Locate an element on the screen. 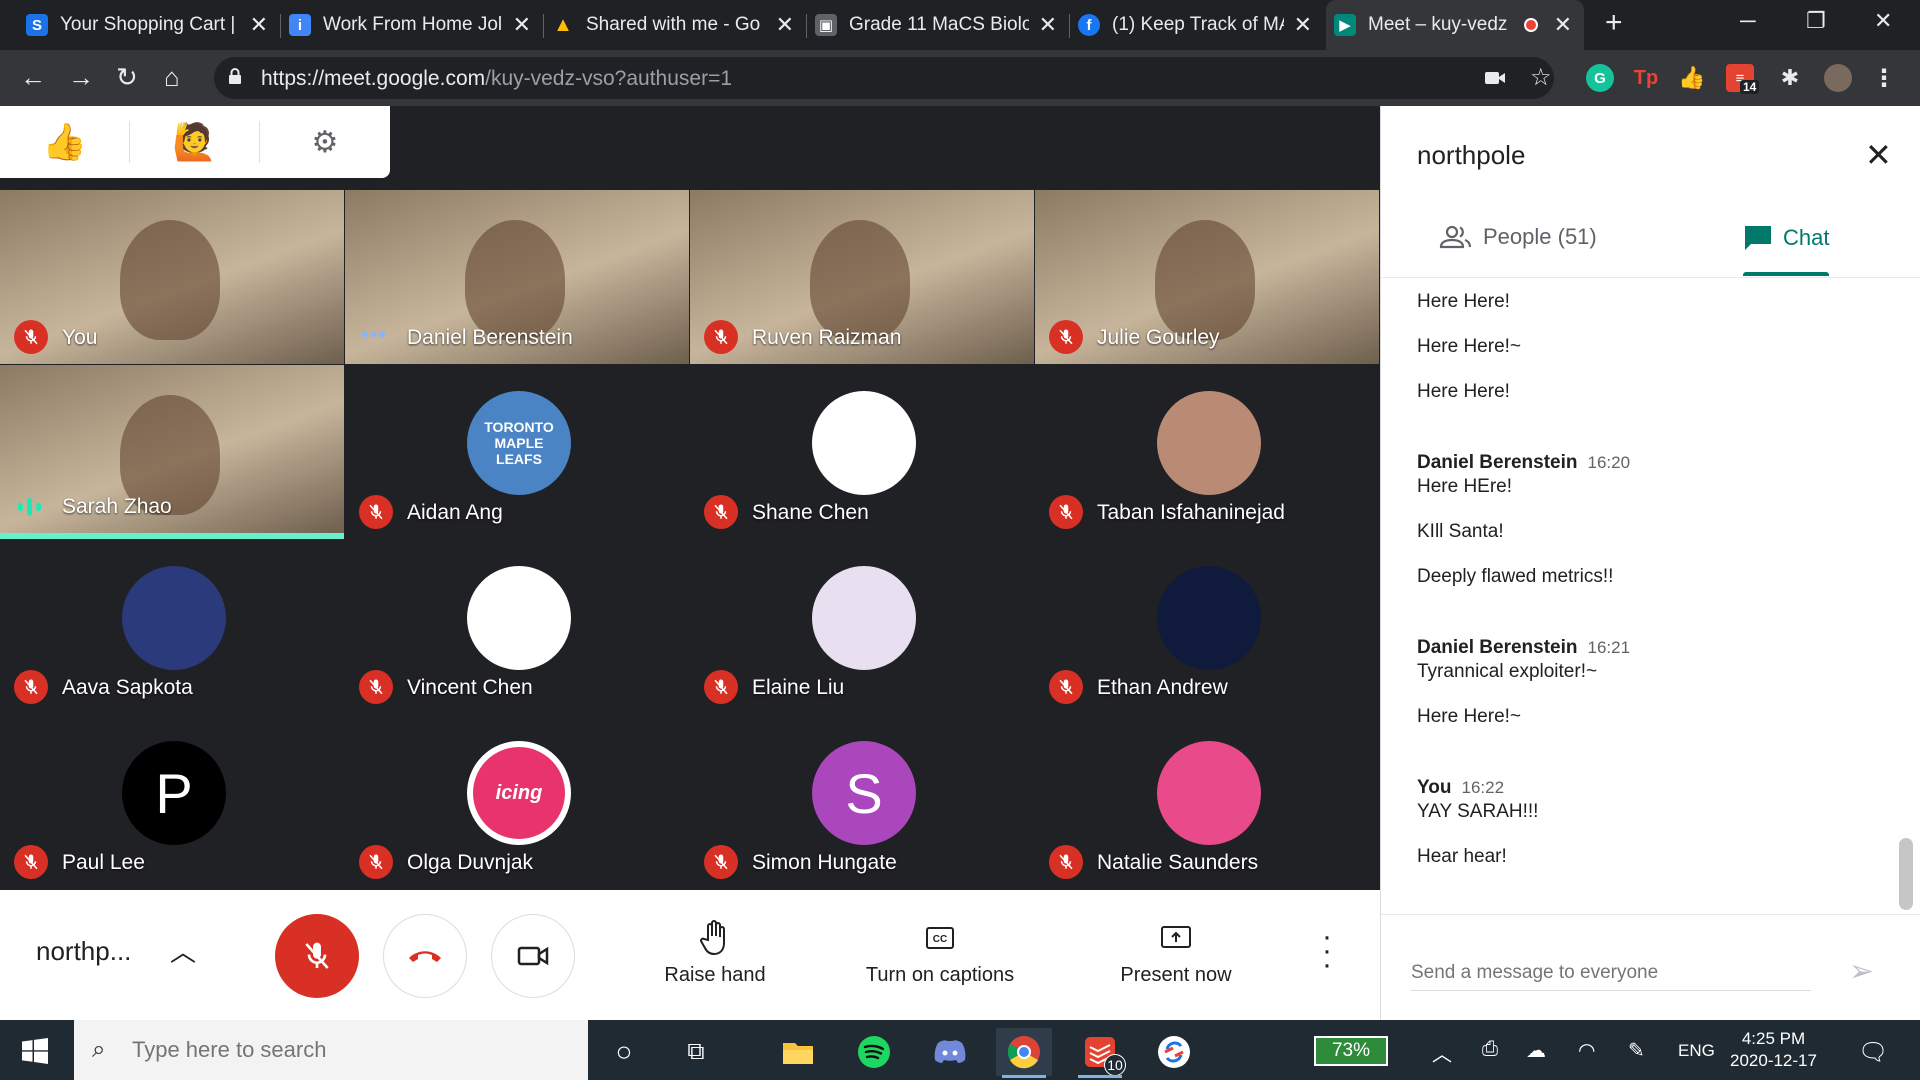 The image size is (1920, 1080). raise-hand-emoji-icon: 🙋 is located at coordinates (195, 142).